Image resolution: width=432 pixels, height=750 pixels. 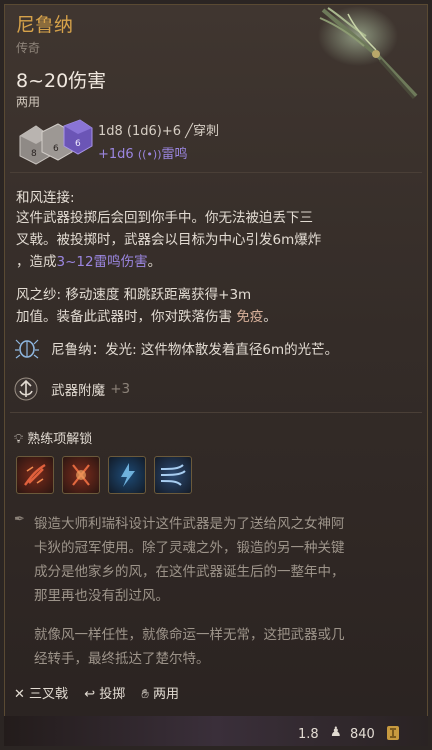 I want to click on bonus-type: 雷鸣, so click(x=174, y=154).